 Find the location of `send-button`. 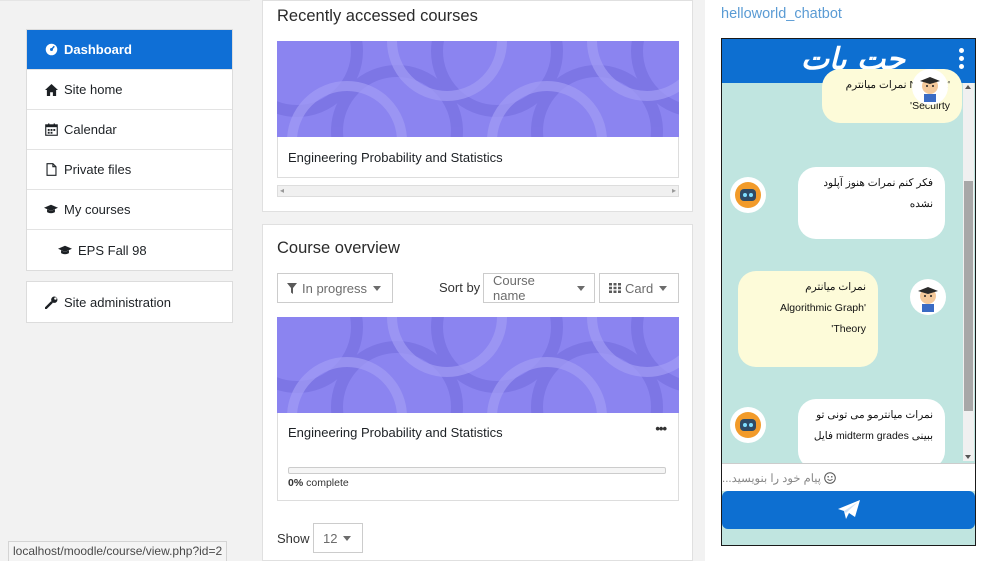

send-button is located at coordinates (848, 510).